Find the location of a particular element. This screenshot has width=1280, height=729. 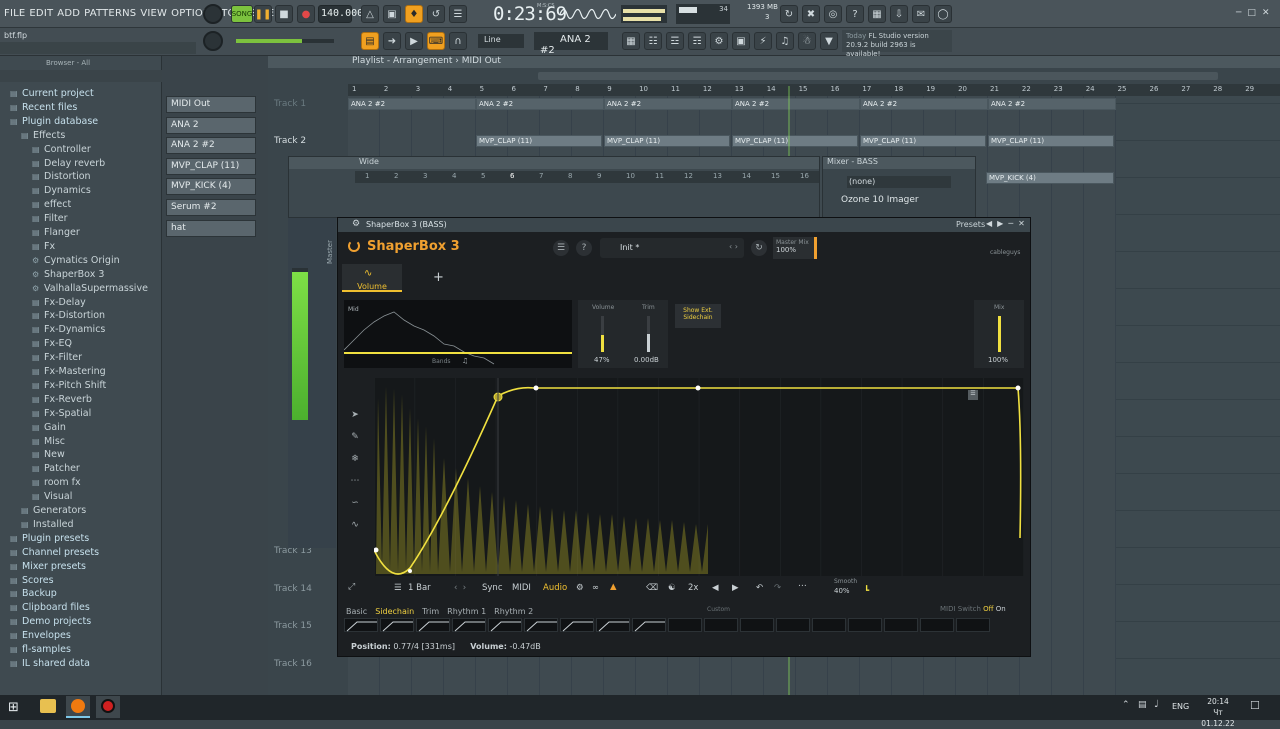

volume-icon: ♩ is located at coordinates (1156, 704).